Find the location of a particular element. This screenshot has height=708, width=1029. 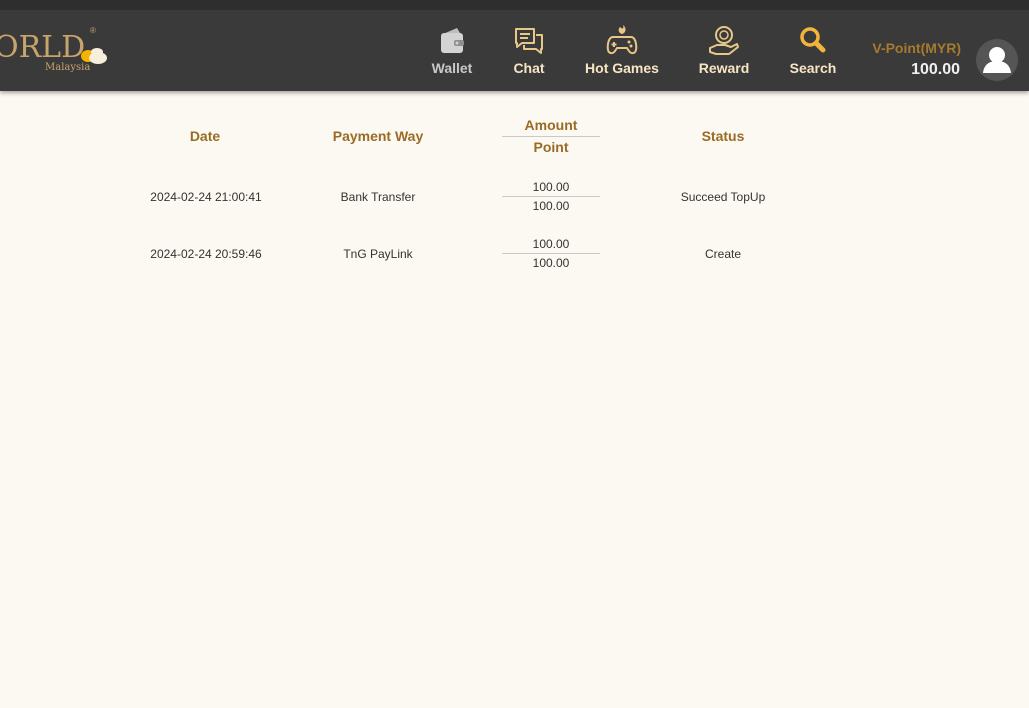

row-2-status: Create is located at coordinates (723, 254).